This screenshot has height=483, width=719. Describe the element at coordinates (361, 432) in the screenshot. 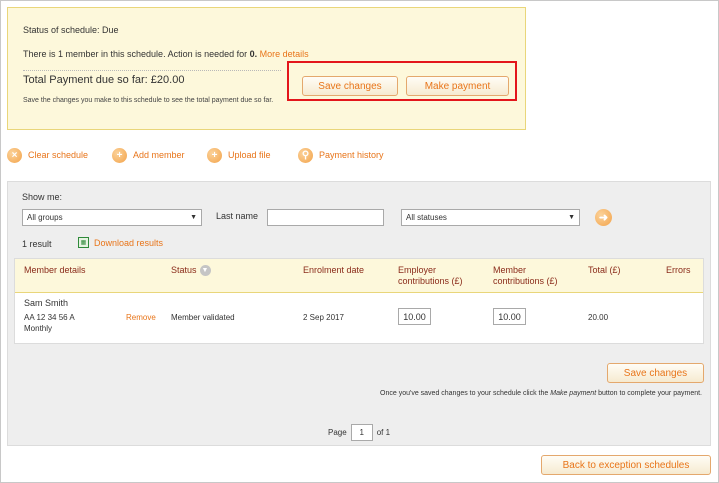

I see `page-number-input: 1` at that location.